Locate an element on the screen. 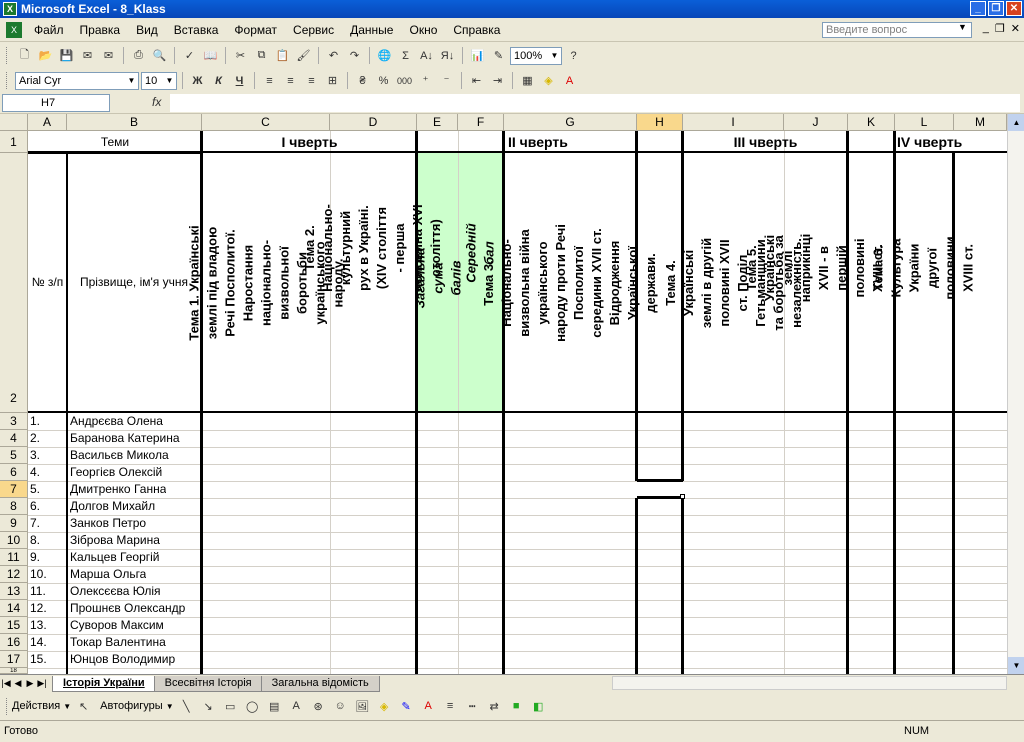 The height and width of the screenshot is (742, 1024). sheet-tab-summary: Загальна відомість is located at coordinates (320, 683).